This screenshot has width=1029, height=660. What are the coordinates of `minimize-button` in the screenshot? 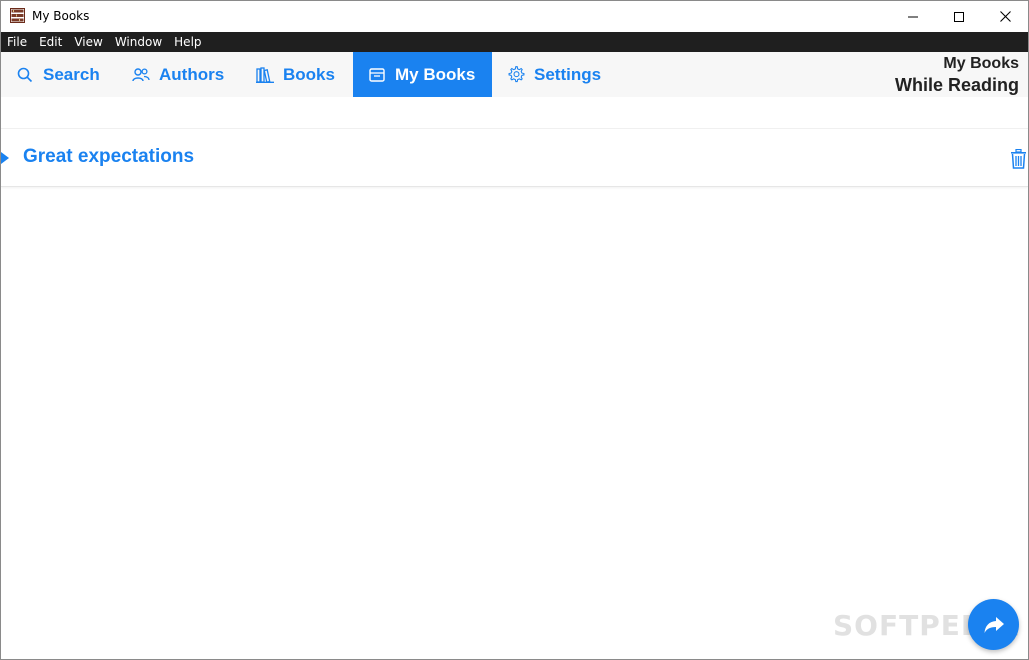 It's located at (913, 16).